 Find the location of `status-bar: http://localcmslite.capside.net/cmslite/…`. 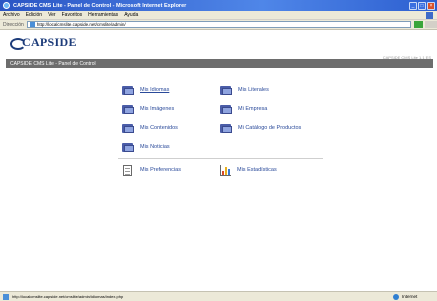

status-bar: http://localcmslite.capside.net/cmslite/… is located at coordinates (218, 296).